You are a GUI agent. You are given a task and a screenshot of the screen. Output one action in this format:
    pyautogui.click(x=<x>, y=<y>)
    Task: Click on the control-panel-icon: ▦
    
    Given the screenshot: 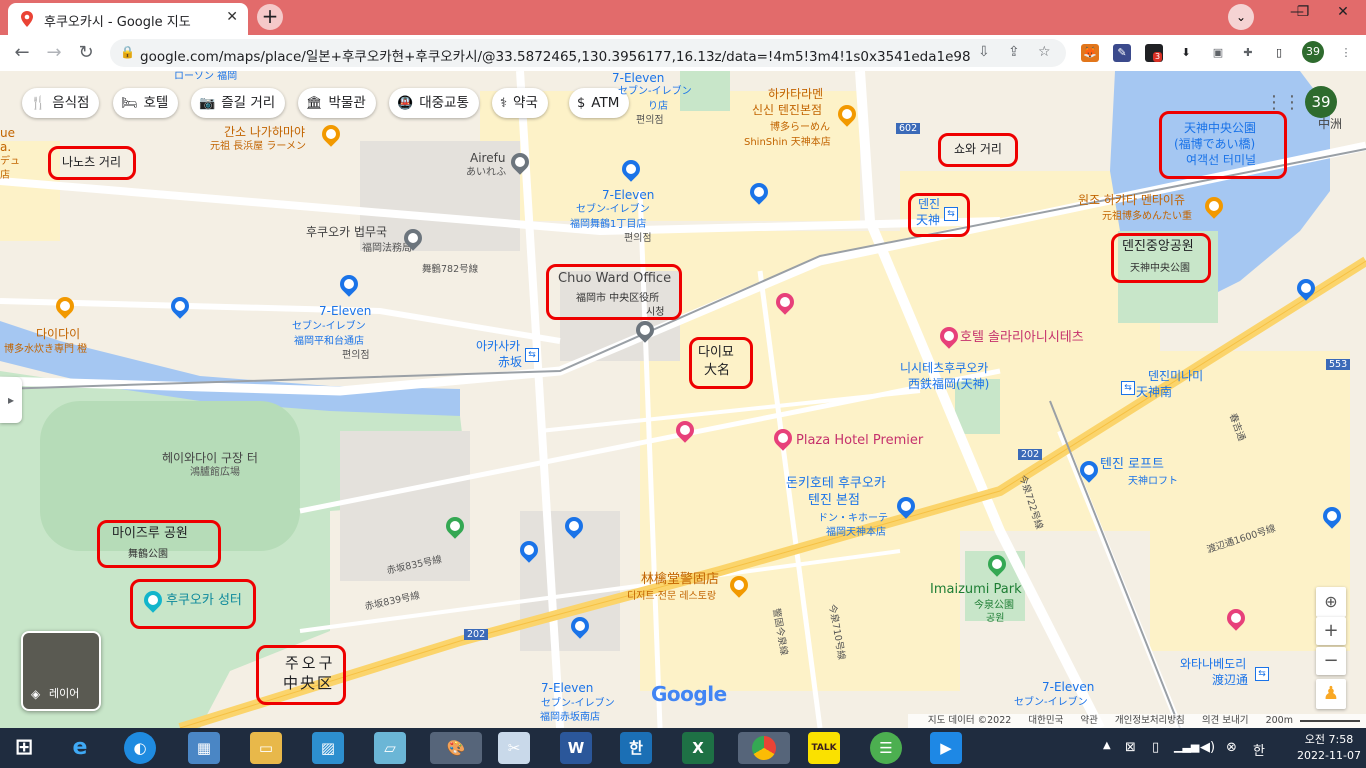 What is the action you would take?
    pyautogui.click(x=204, y=748)
    